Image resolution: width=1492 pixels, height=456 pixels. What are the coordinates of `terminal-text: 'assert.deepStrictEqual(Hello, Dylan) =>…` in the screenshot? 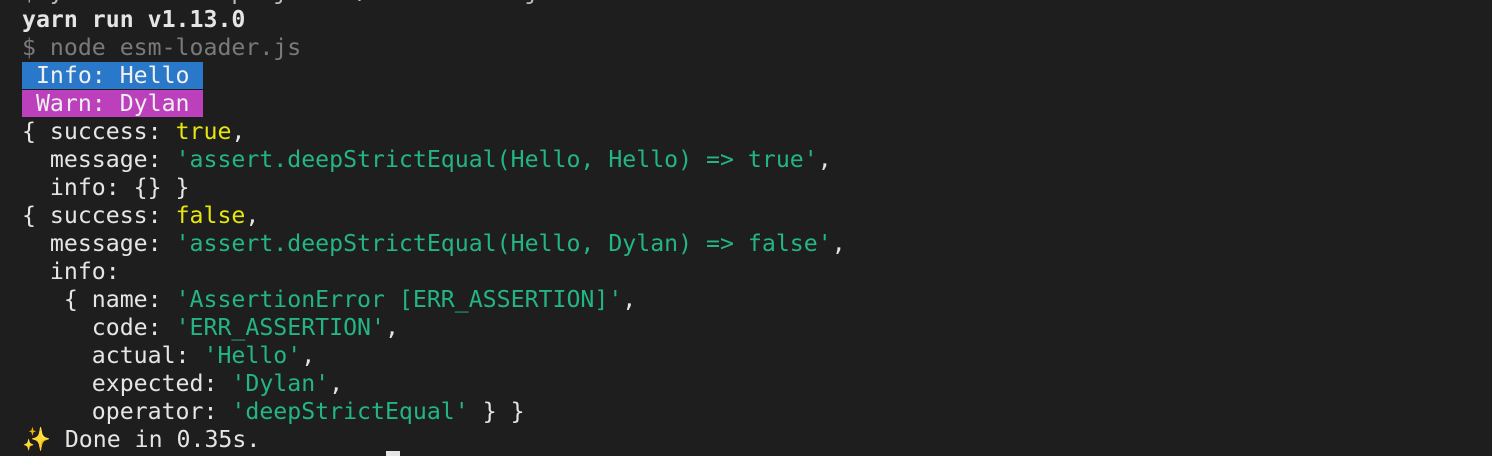 It's located at (503, 243).